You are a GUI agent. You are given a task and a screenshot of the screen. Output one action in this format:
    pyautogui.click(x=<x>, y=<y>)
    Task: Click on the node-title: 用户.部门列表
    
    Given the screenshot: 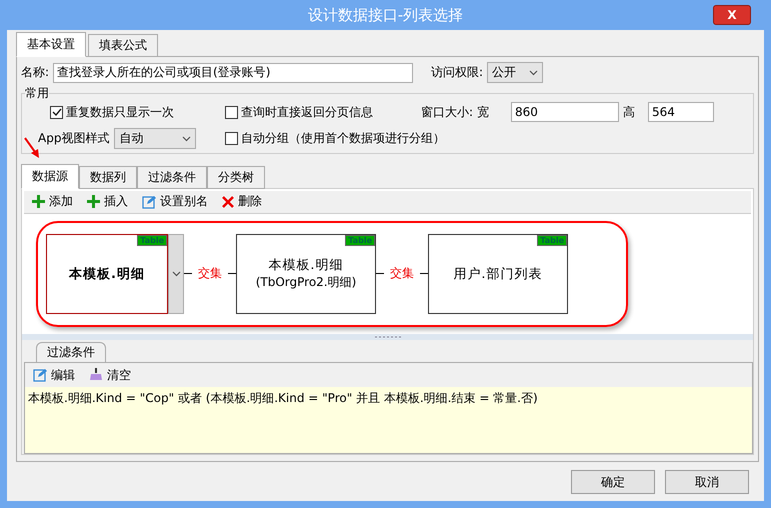 What is the action you would take?
    pyautogui.click(x=498, y=274)
    